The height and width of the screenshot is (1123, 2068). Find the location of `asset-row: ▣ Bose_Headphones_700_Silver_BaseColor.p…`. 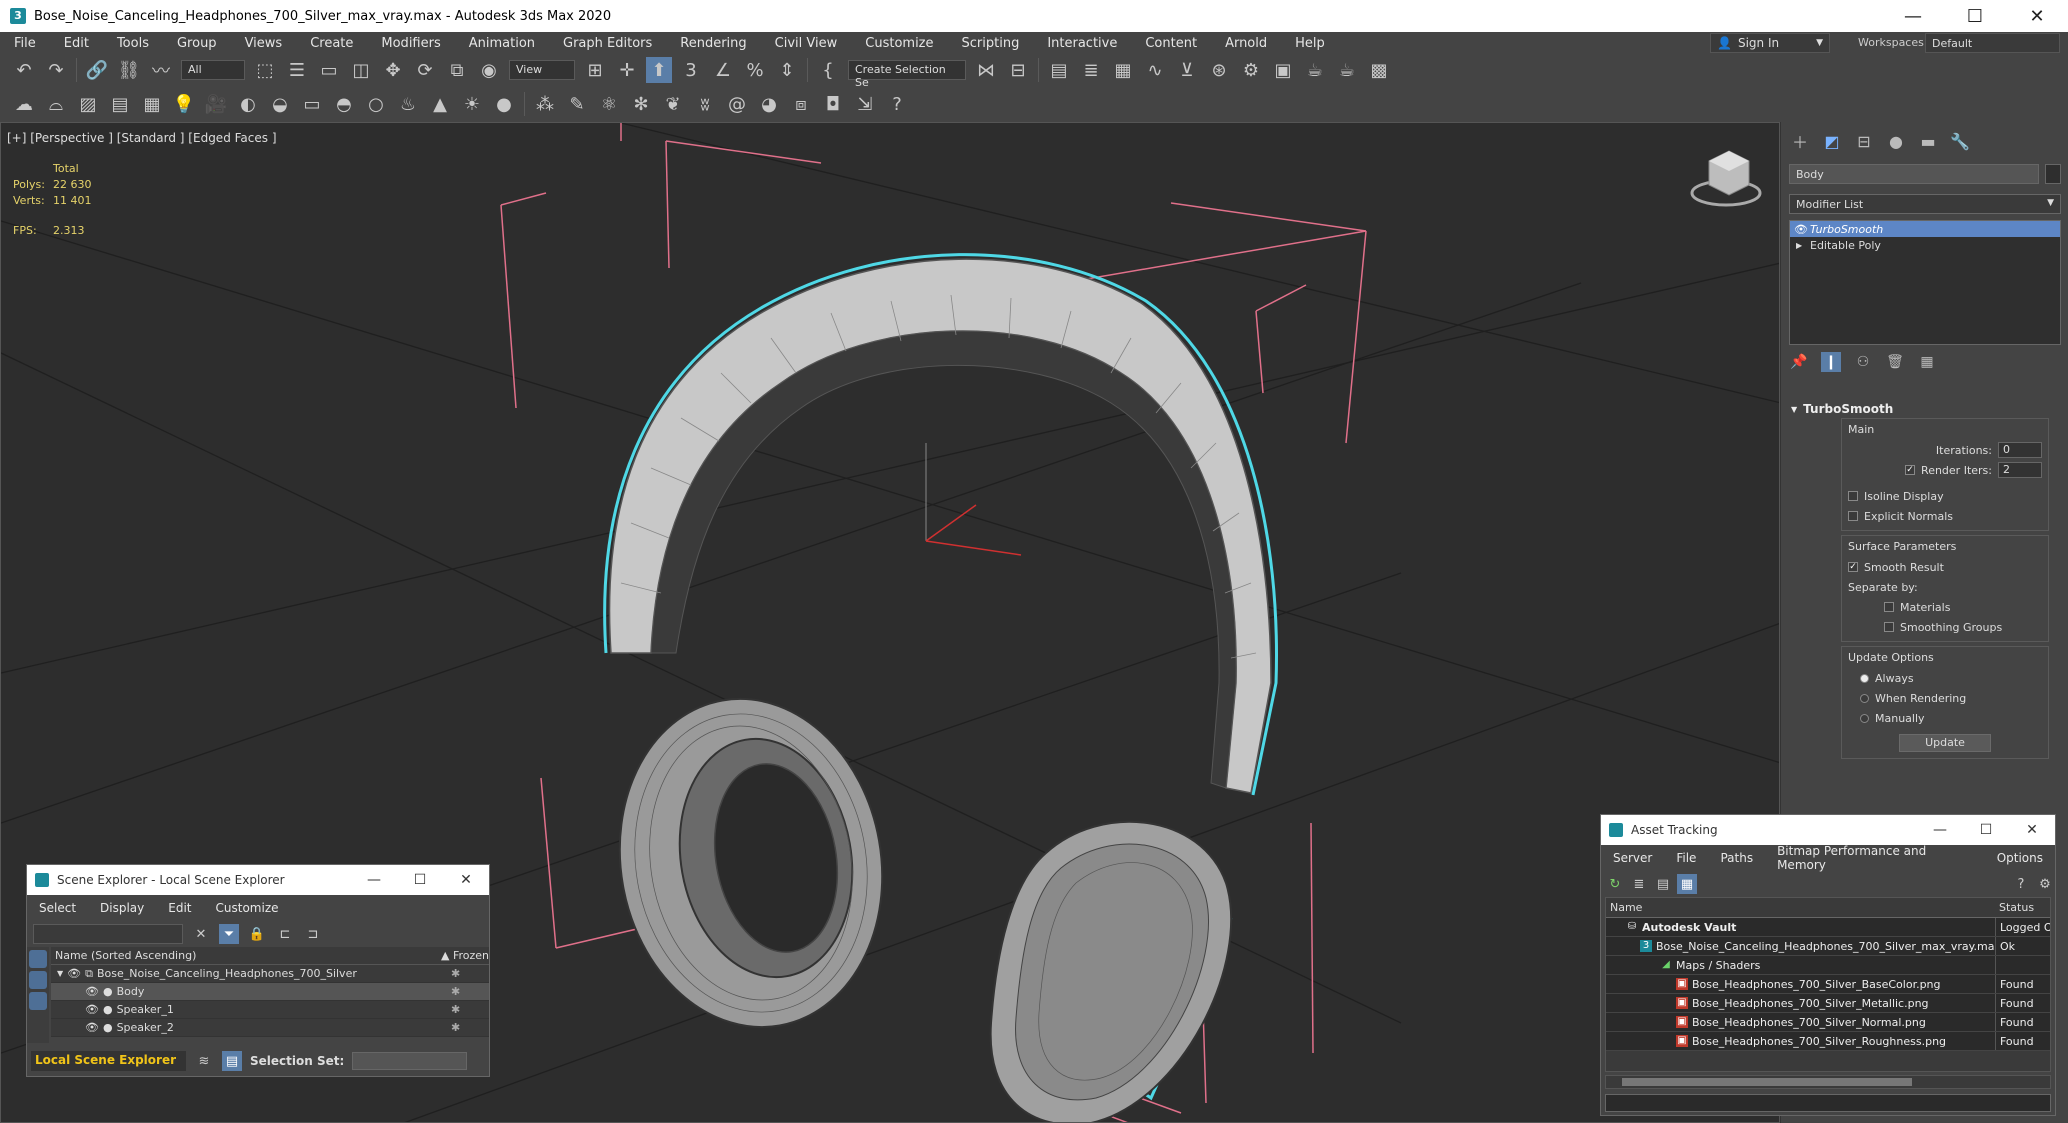

asset-row: ▣ Bose_Headphones_700_Silver_BaseColor.p… is located at coordinates (1828, 984).